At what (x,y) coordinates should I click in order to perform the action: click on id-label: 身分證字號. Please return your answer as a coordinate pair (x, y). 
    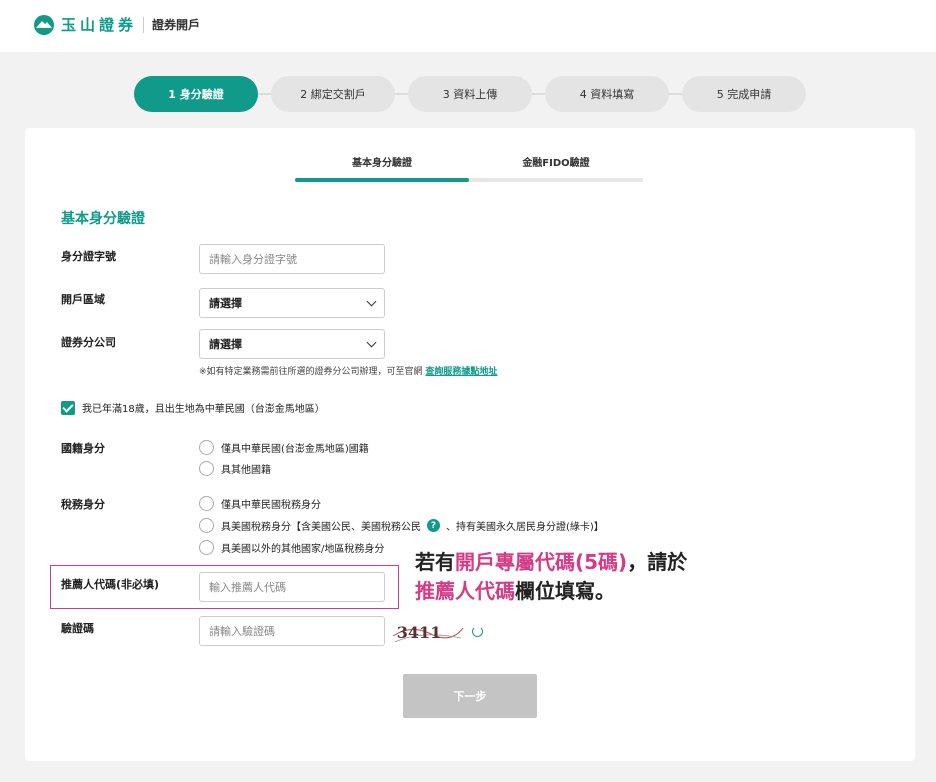
    Looking at the image, I should click on (88, 256).